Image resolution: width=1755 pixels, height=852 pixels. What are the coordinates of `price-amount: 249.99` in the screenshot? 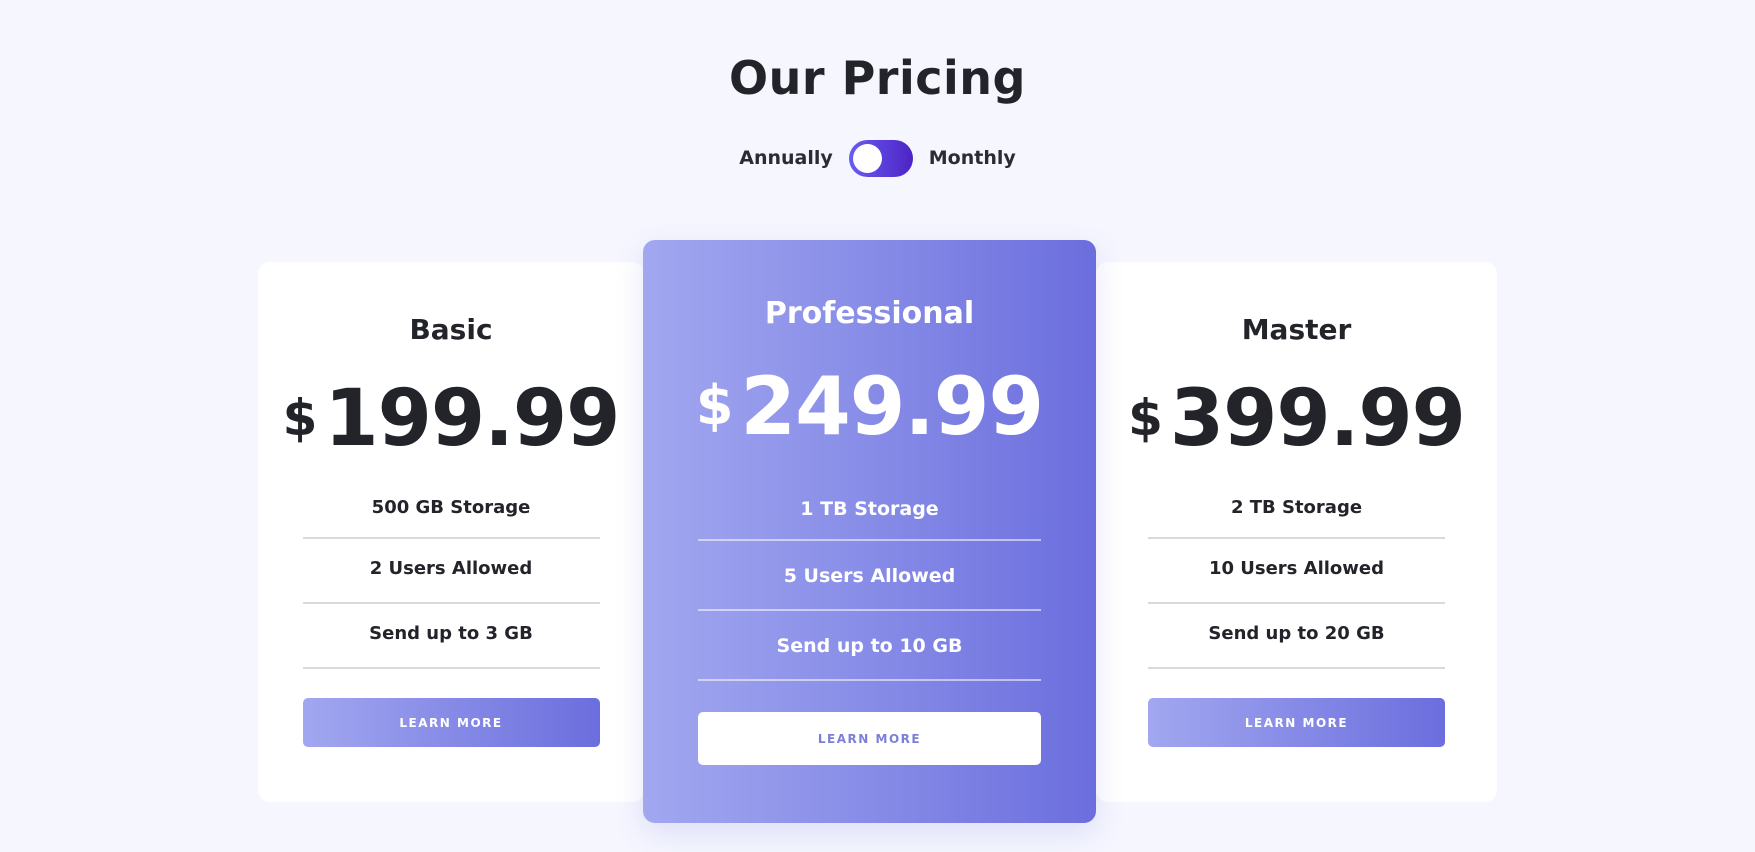 It's located at (892, 406).